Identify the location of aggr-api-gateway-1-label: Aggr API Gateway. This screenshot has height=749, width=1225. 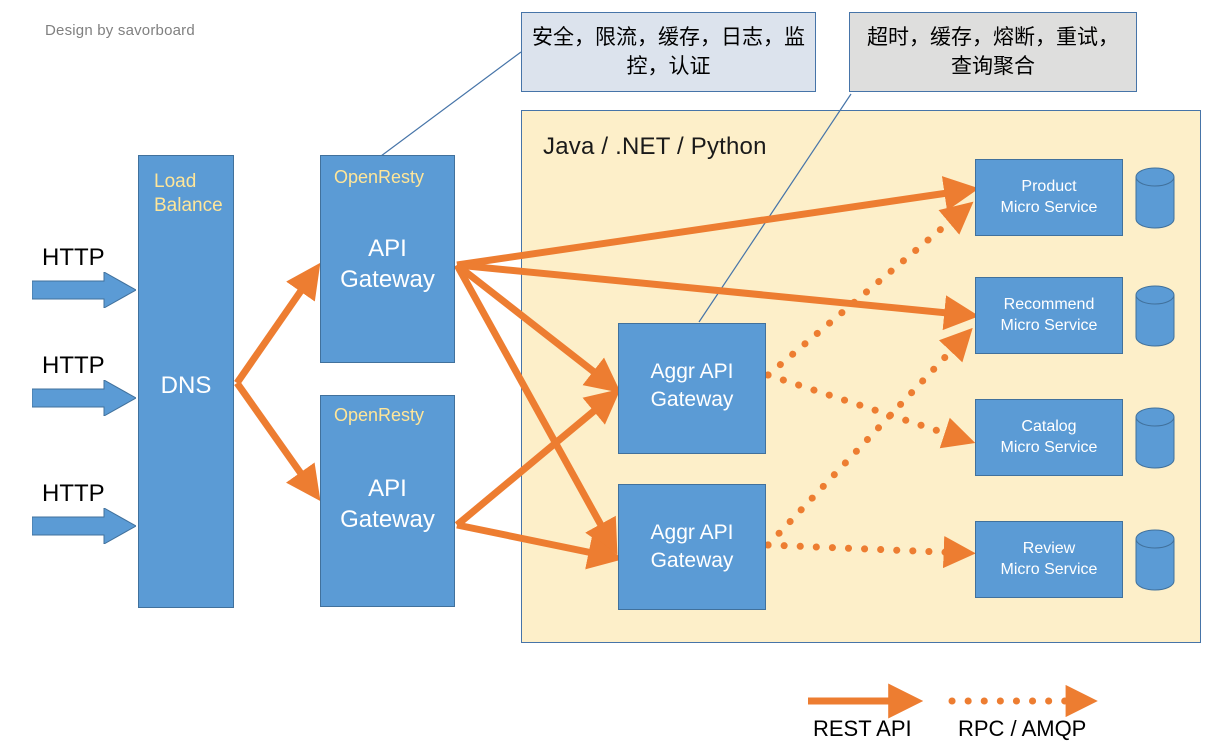
(692, 386).